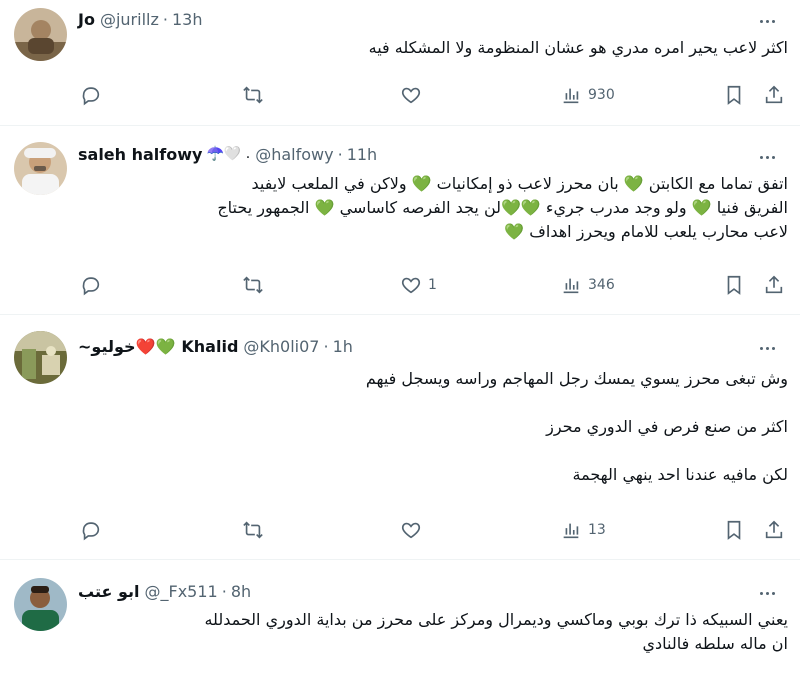  I want to click on likes-count: 1, so click(432, 285).